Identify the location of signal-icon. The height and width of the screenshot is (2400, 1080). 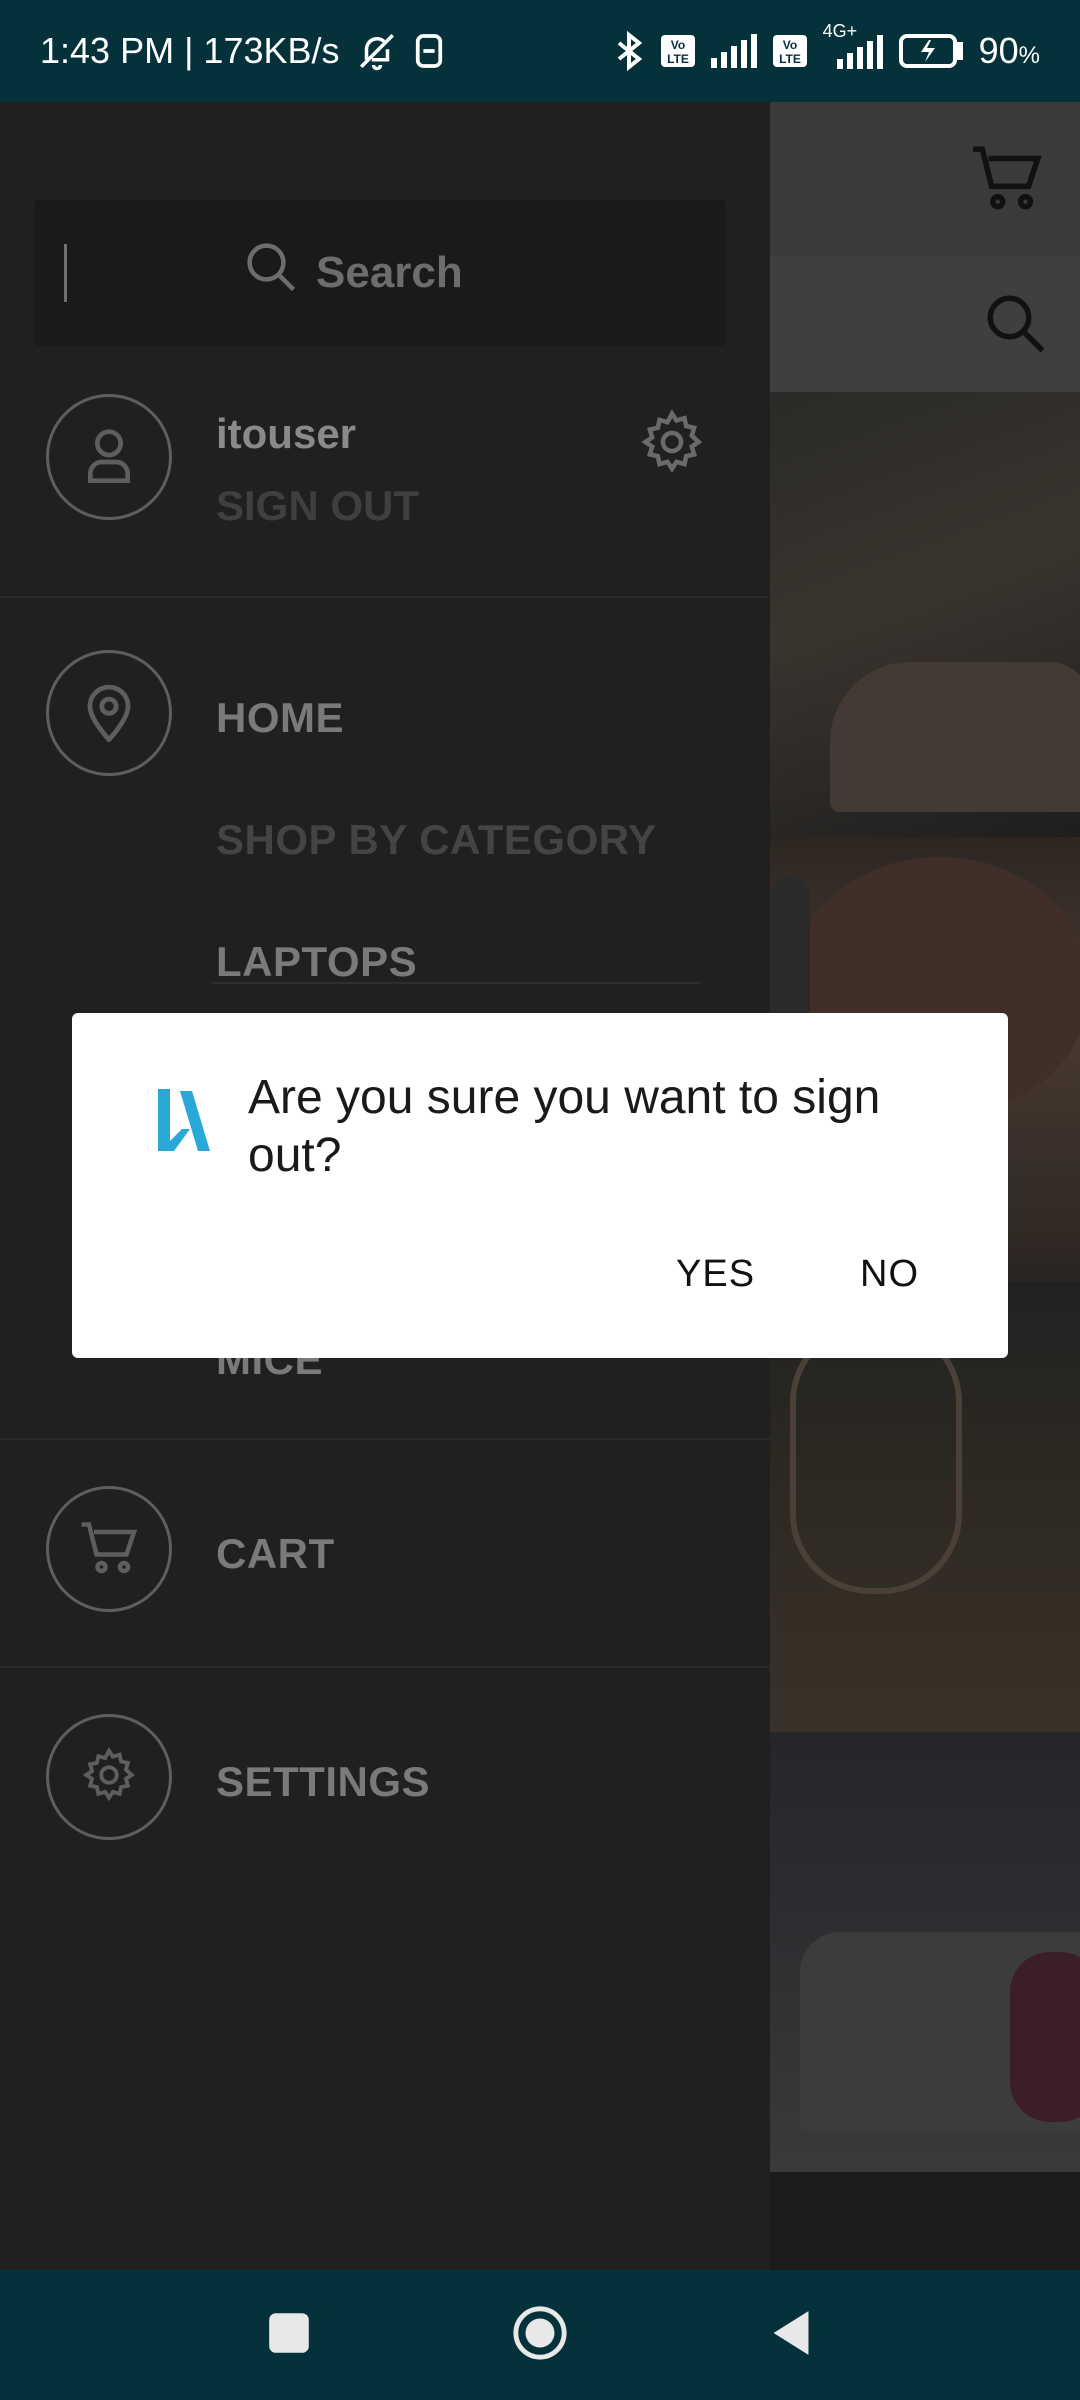
(733, 51).